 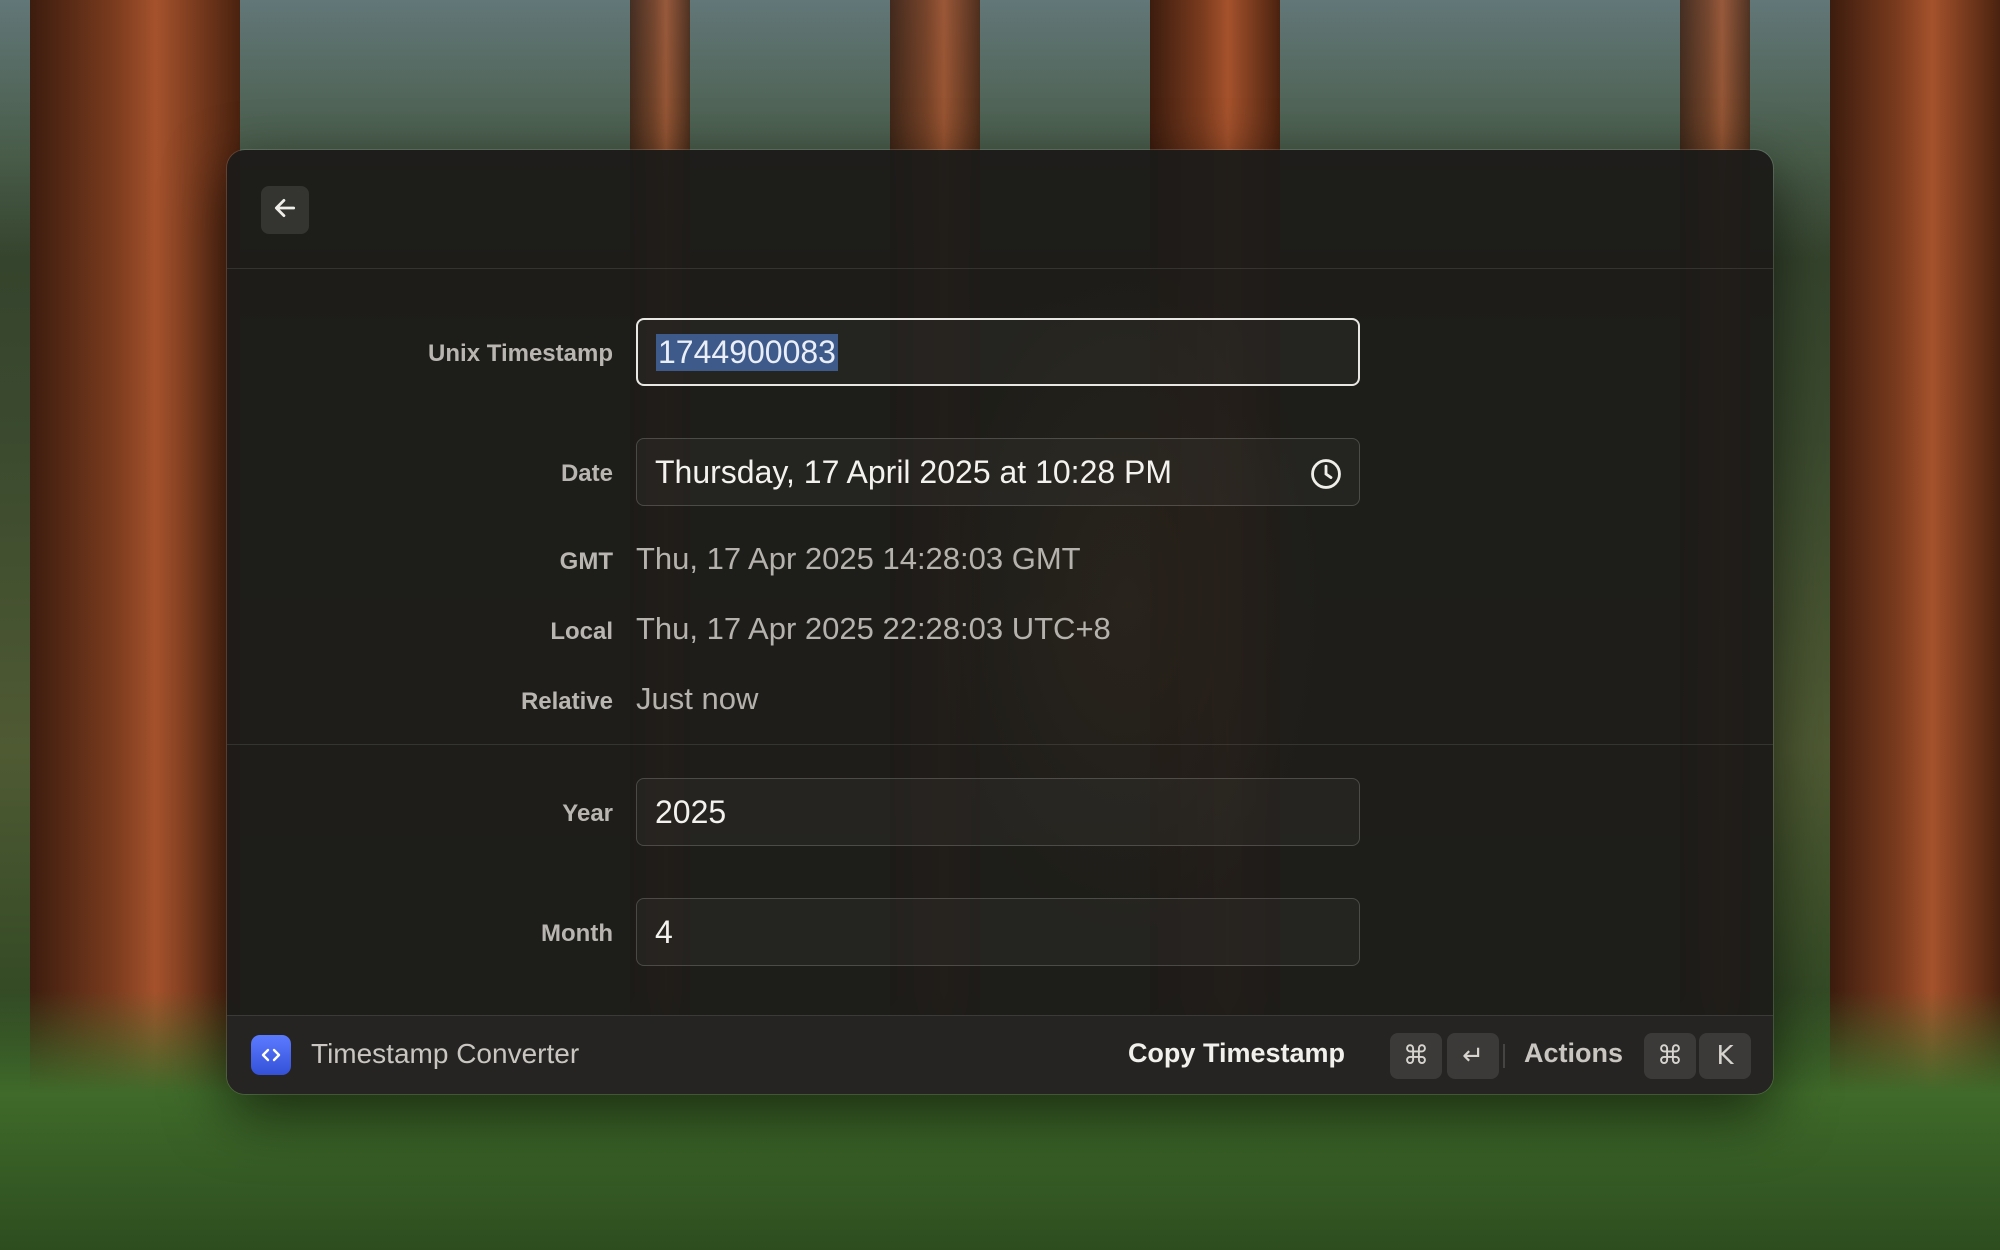 I want to click on code-brackets-icon, so click(x=271, y=1055).